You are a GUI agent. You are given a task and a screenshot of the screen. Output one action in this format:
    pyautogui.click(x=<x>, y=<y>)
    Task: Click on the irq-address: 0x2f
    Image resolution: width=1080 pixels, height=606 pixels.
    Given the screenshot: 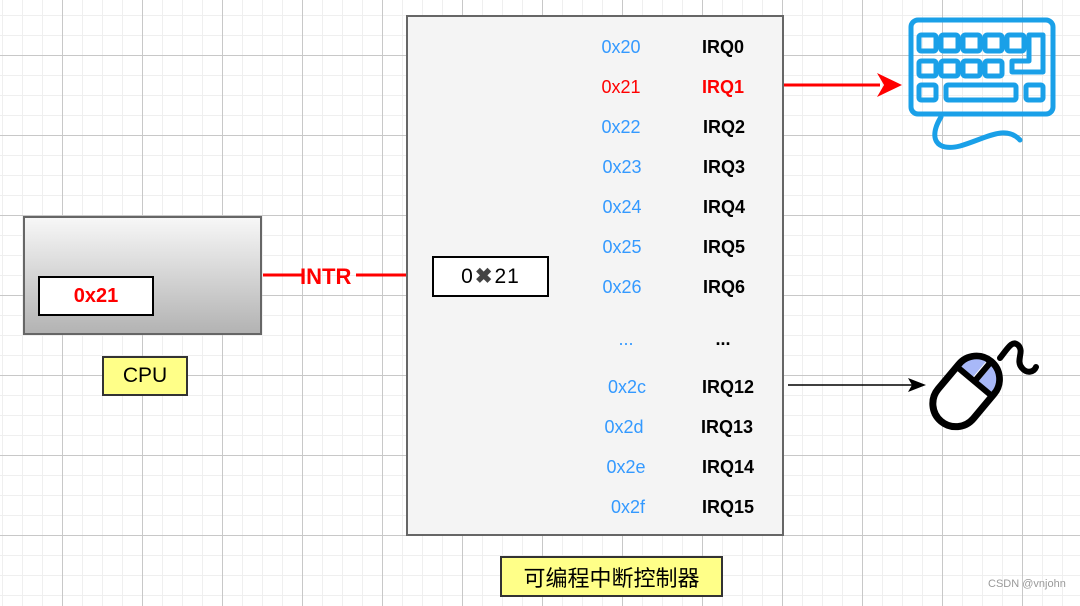 What is the action you would take?
    pyautogui.click(x=628, y=507)
    